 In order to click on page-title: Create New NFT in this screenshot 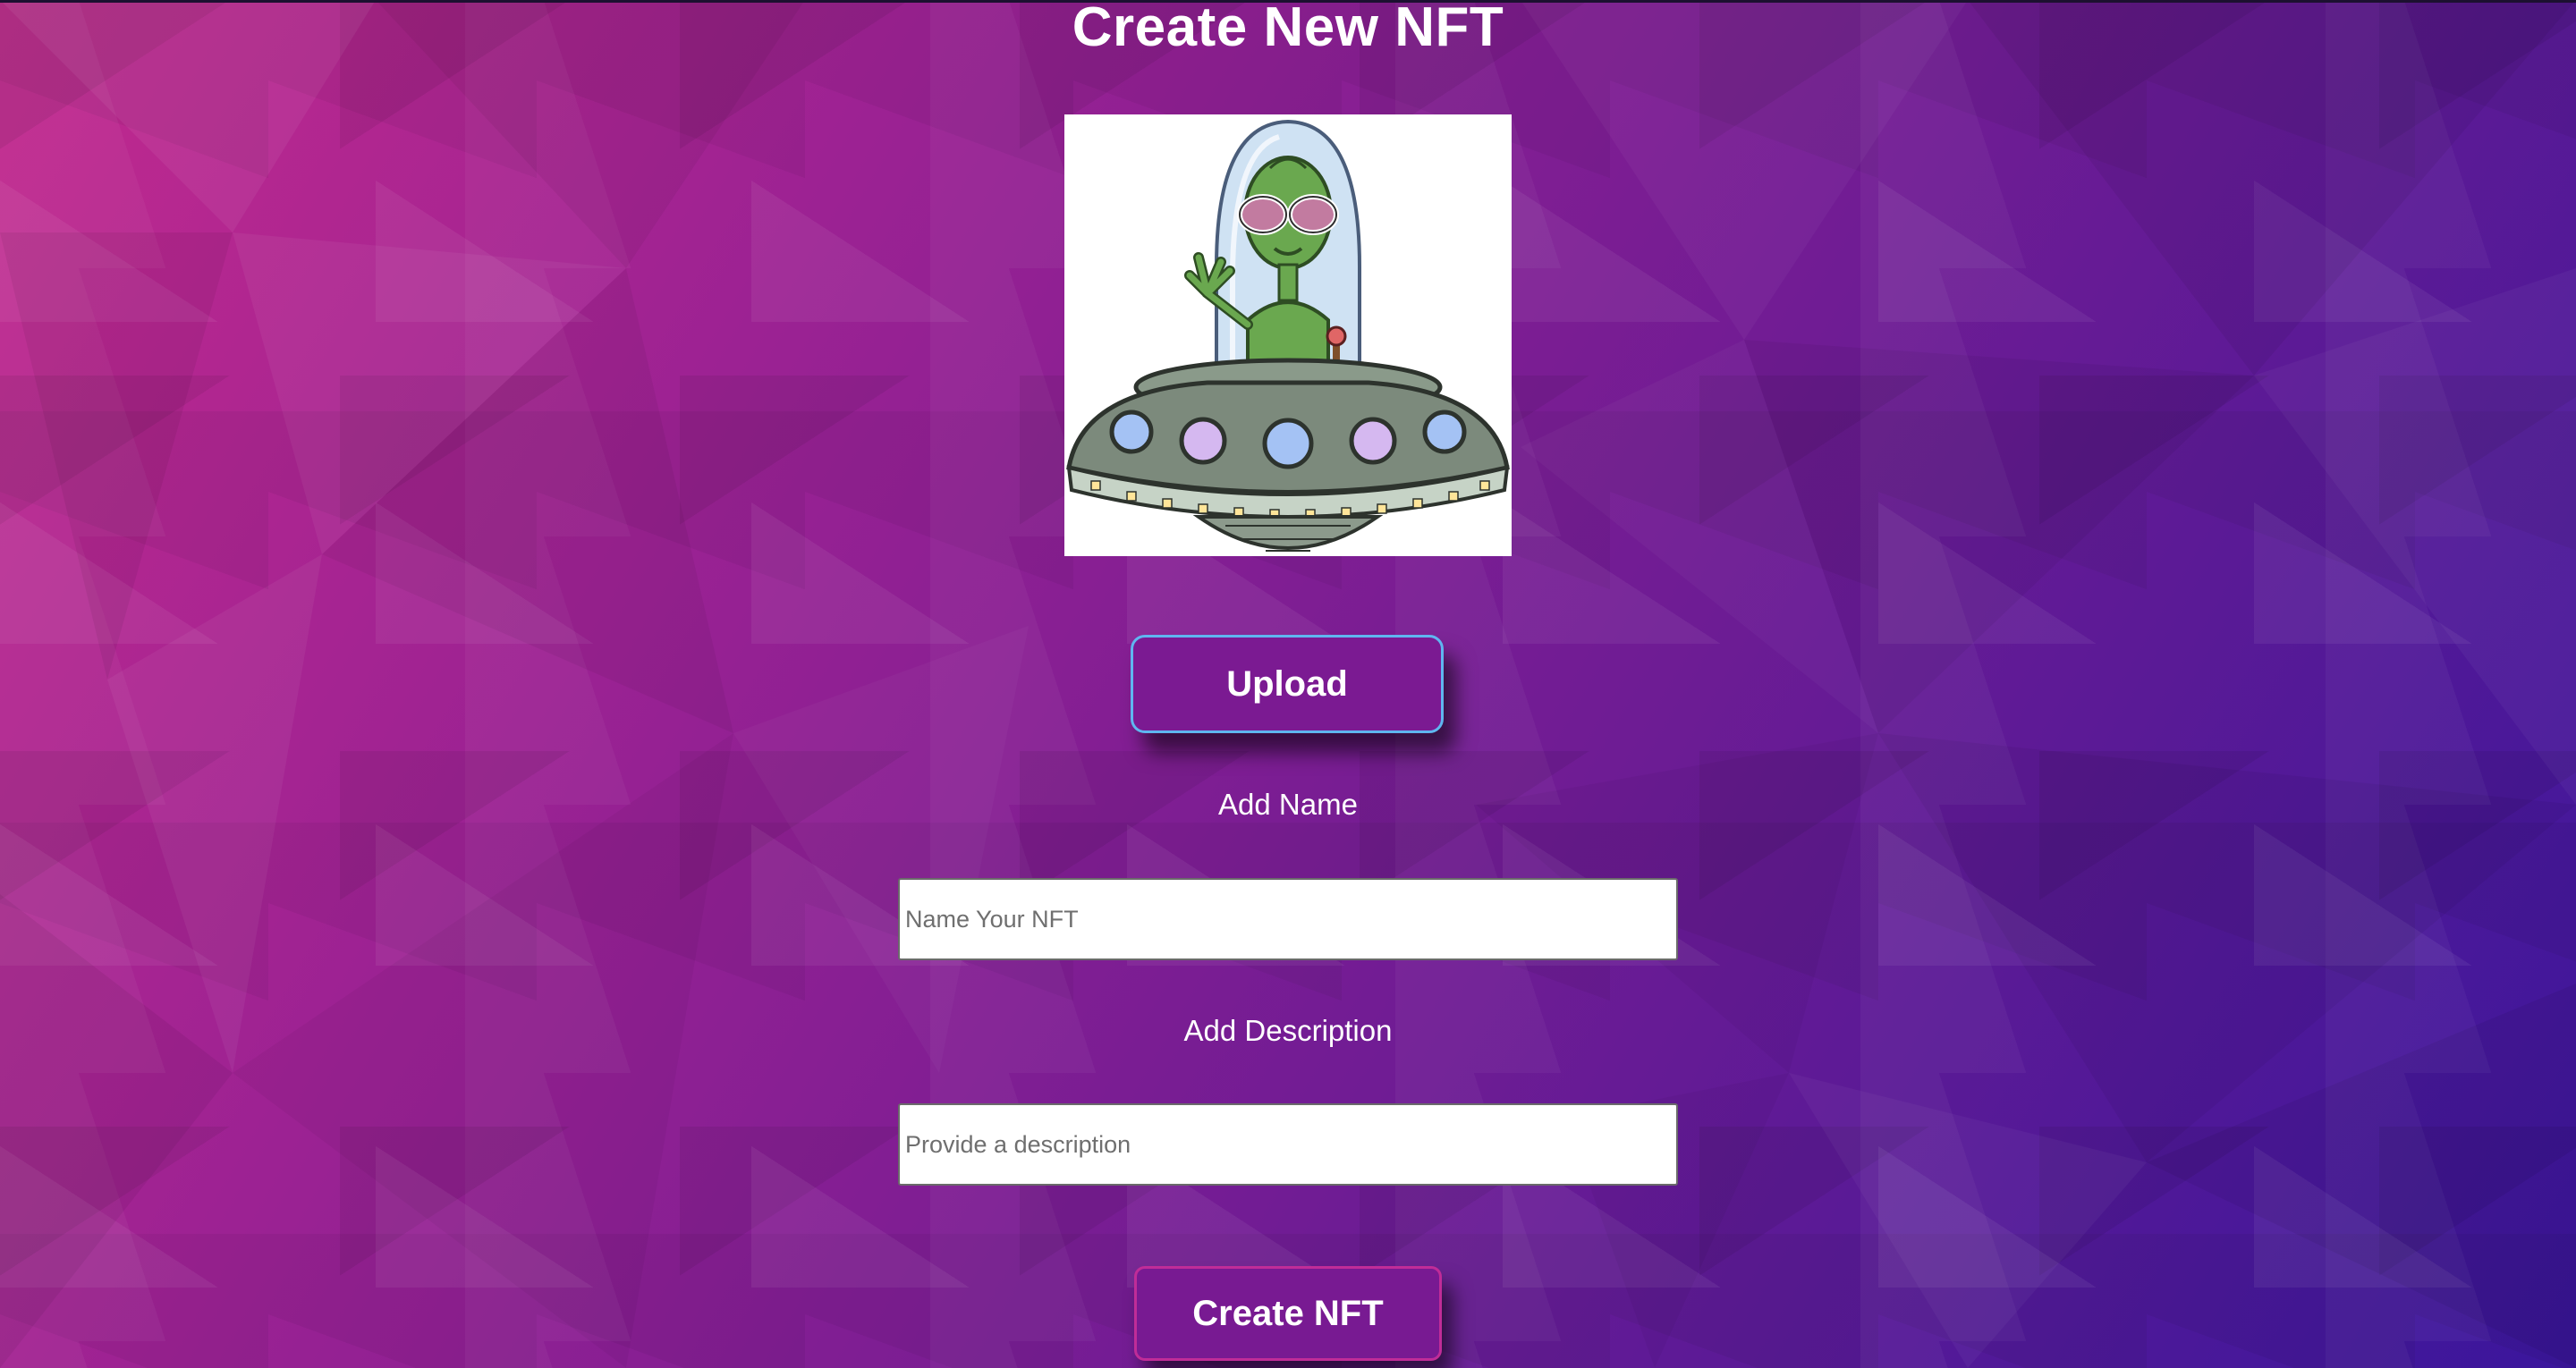, I will do `click(1288, 29)`.